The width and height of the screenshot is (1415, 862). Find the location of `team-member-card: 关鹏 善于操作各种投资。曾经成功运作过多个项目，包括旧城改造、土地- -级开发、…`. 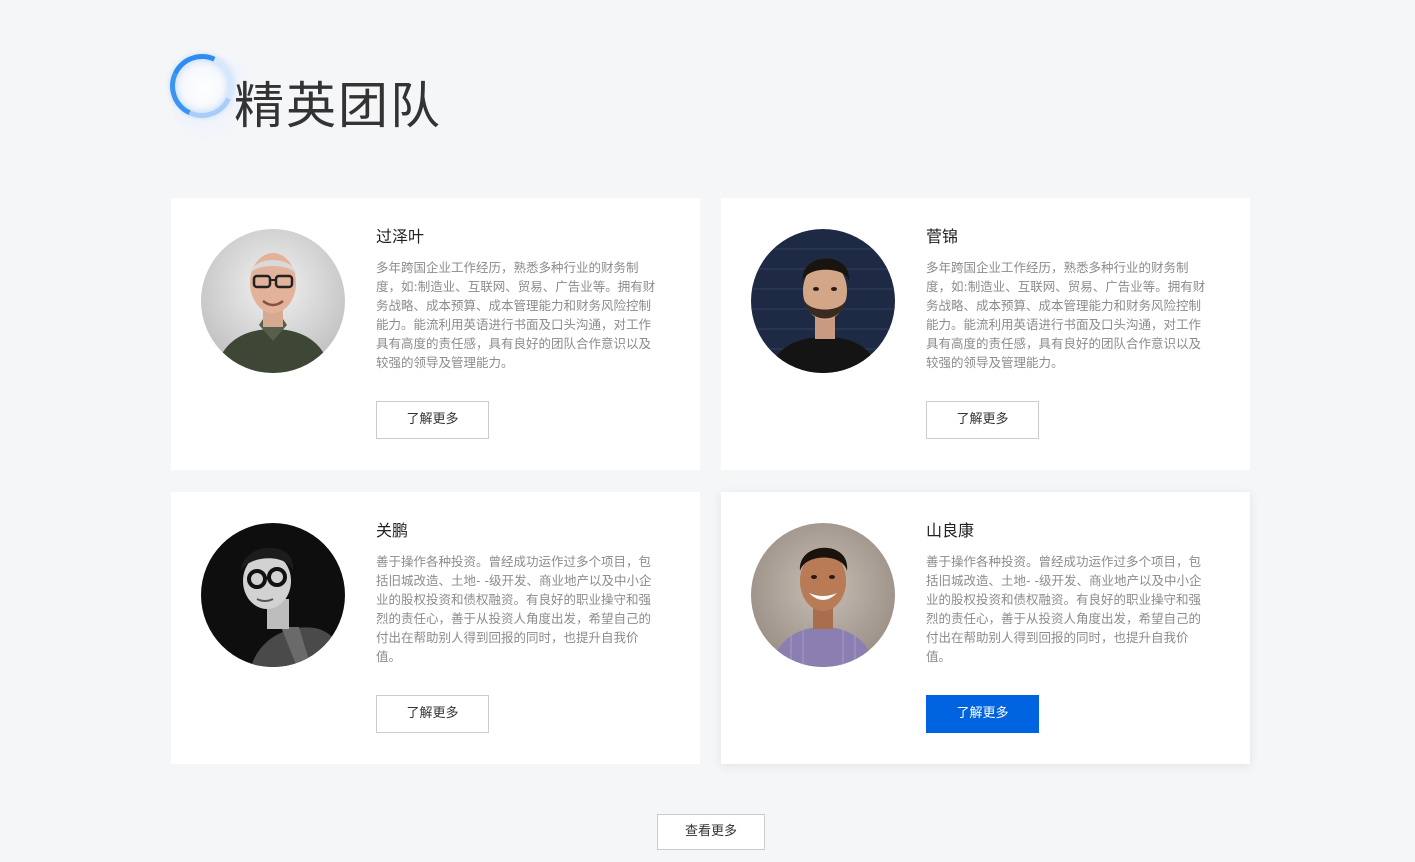

team-member-card: 关鹏 善于操作各种投资。曾经成功运作过多个项目，包括旧城改造、土地- -级开发、… is located at coordinates (435, 628).